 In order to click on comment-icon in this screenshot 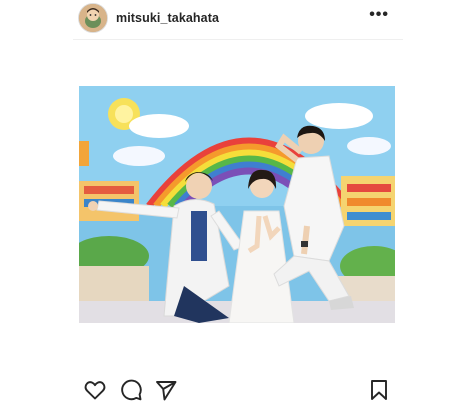, I will do `click(131, 390)`.